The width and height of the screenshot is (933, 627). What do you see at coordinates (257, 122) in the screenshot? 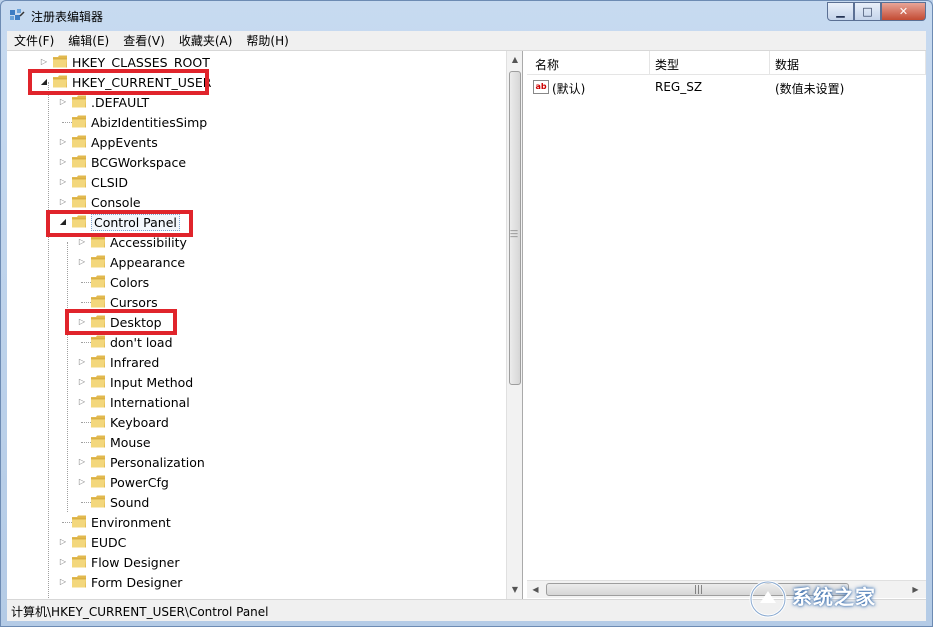
I see `tree-item: AbizIdentitiesSimp` at bounding box center [257, 122].